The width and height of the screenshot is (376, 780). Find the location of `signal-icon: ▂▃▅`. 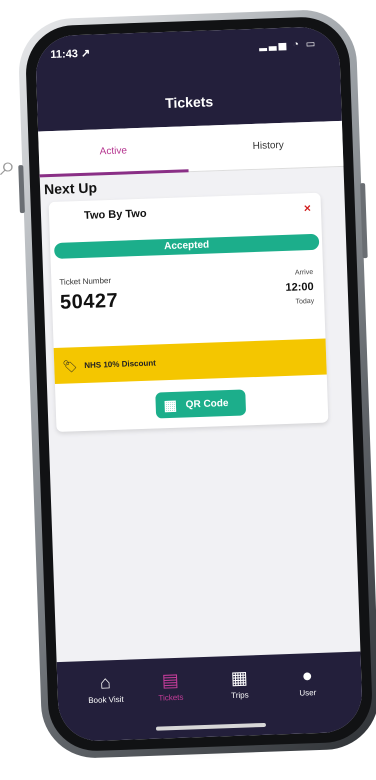

signal-icon: ▂▃▅ is located at coordinates (273, 45).